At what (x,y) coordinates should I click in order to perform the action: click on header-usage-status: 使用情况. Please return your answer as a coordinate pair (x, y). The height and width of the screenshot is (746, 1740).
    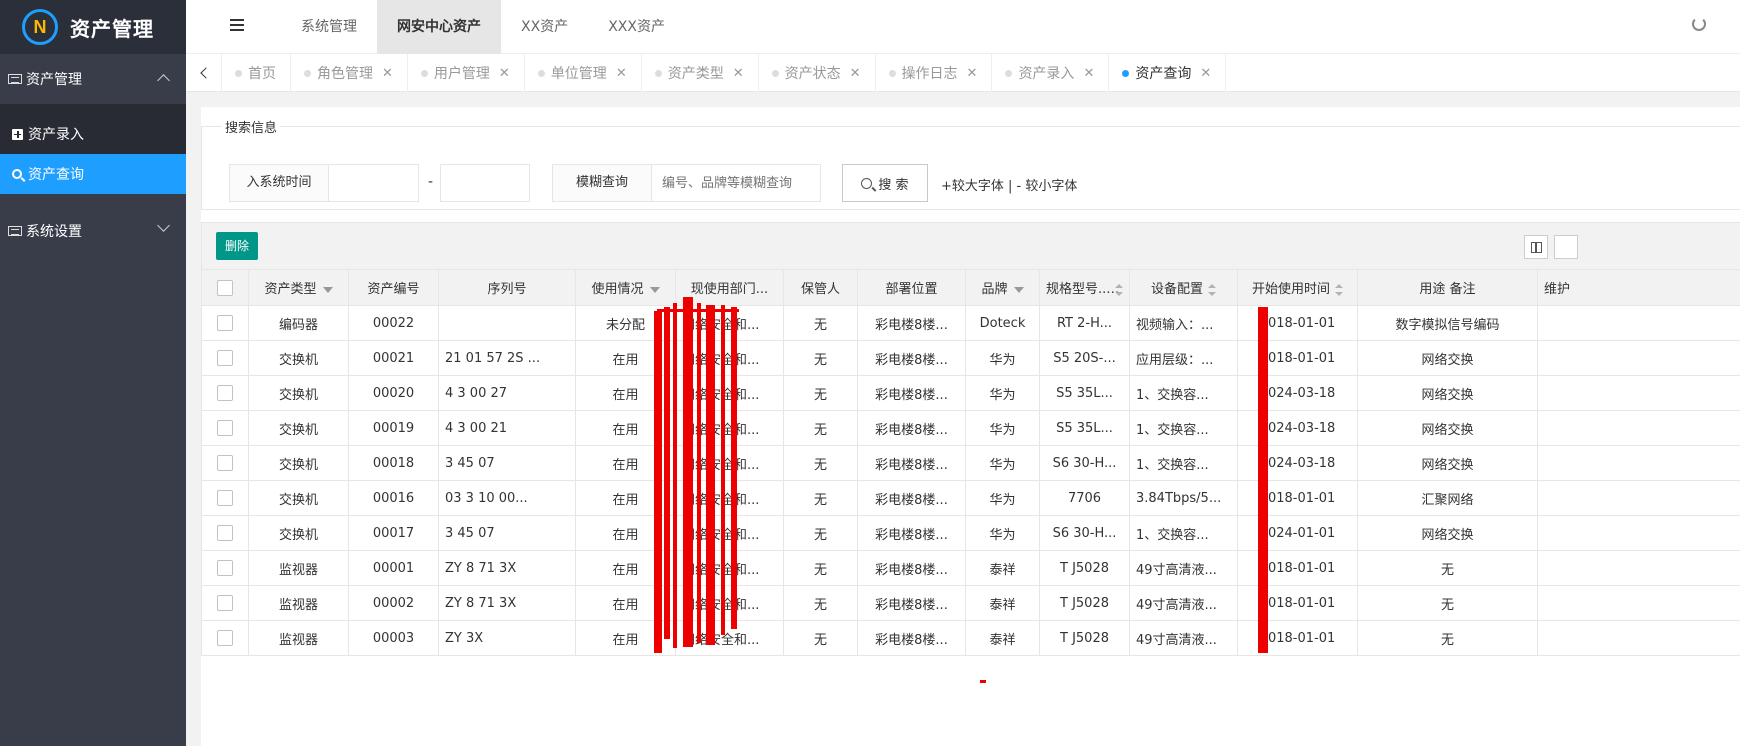
    Looking at the image, I should click on (625, 287).